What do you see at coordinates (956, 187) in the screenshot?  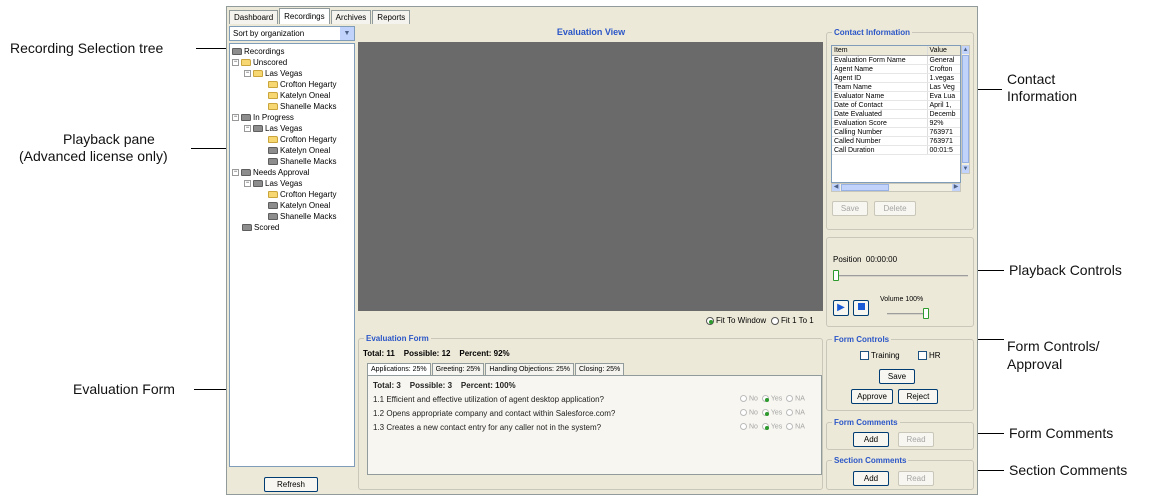 I see `scroll-right-icon: ▶` at bounding box center [956, 187].